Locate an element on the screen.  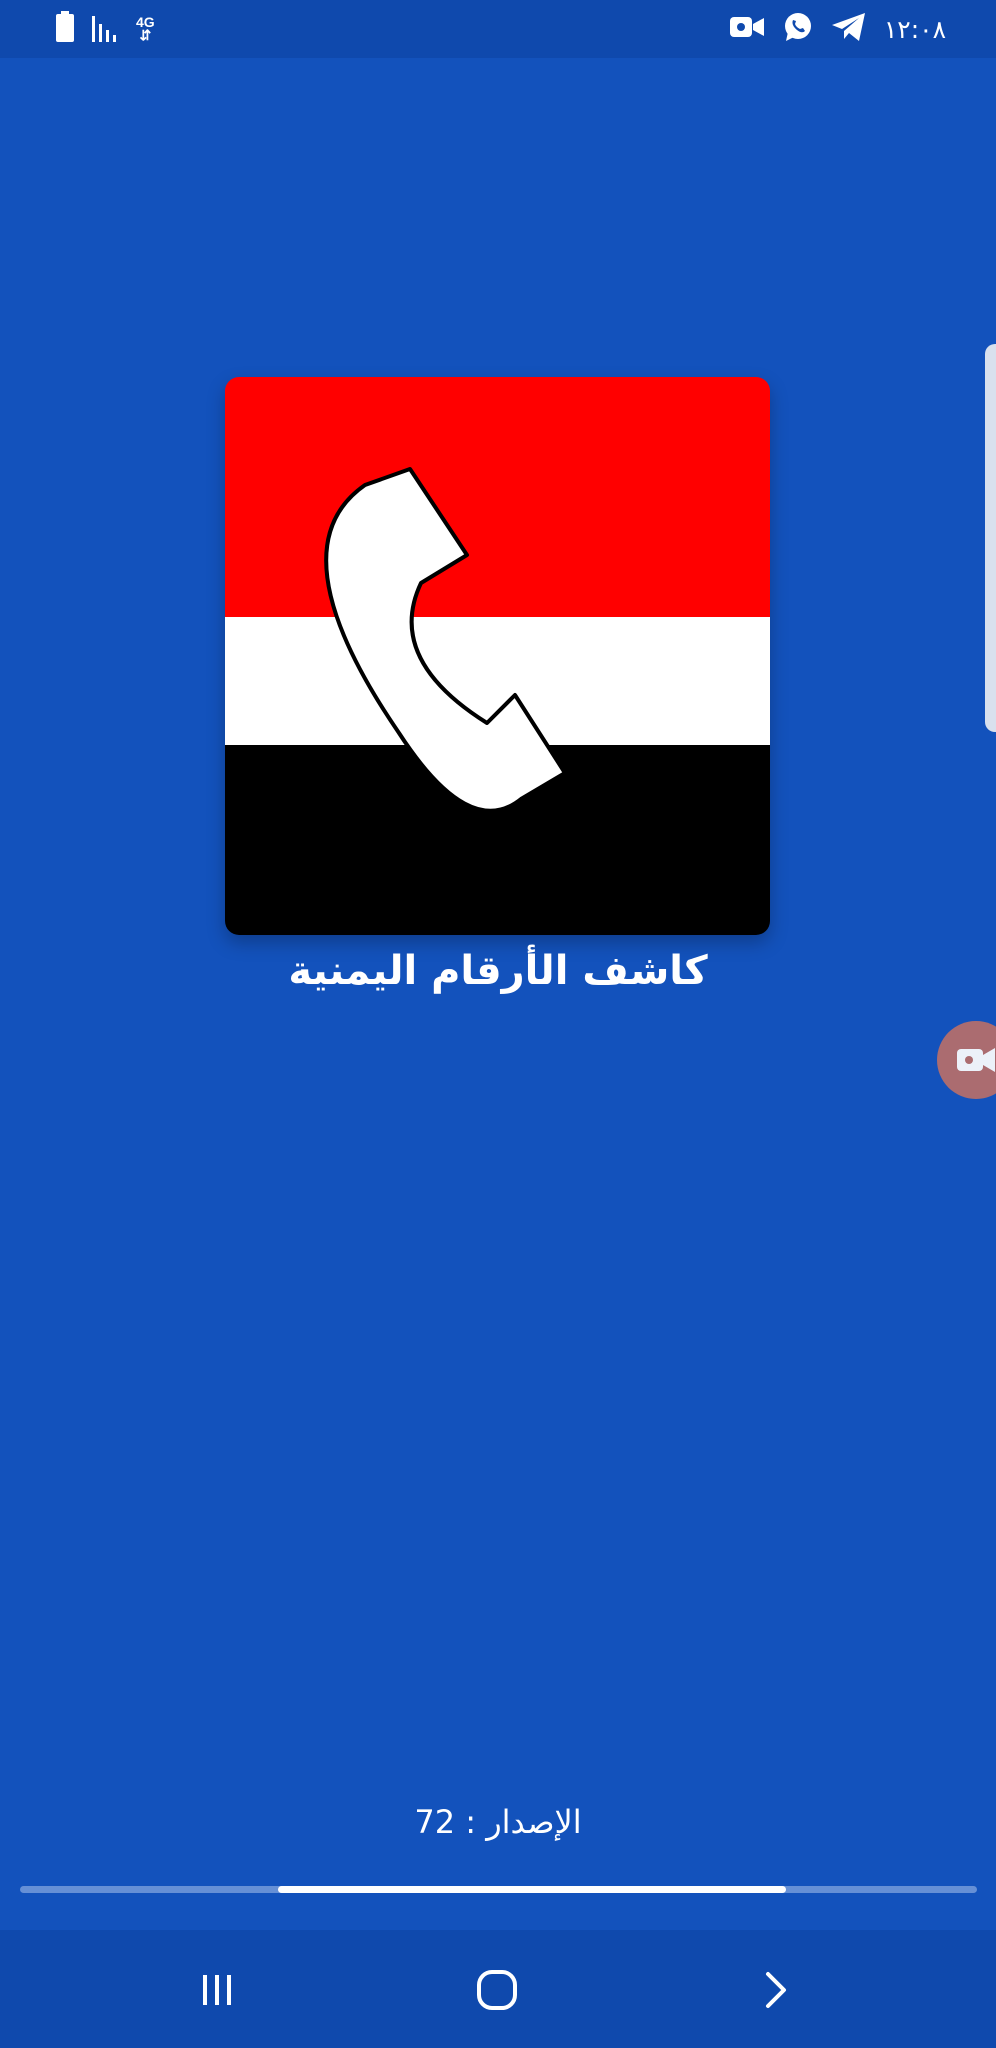
app-name-title: كاشف الأرقام اليمنية is located at coordinates (498, 971).